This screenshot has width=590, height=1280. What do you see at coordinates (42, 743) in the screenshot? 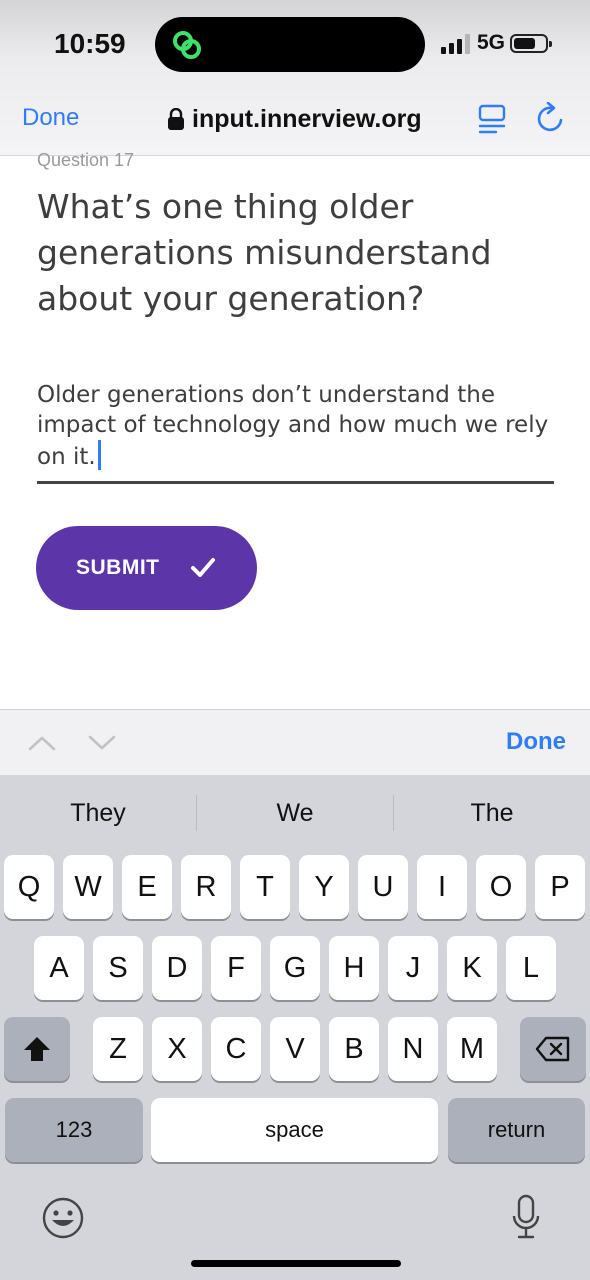
I see `chevron-up-icon` at bounding box center [42, 743].